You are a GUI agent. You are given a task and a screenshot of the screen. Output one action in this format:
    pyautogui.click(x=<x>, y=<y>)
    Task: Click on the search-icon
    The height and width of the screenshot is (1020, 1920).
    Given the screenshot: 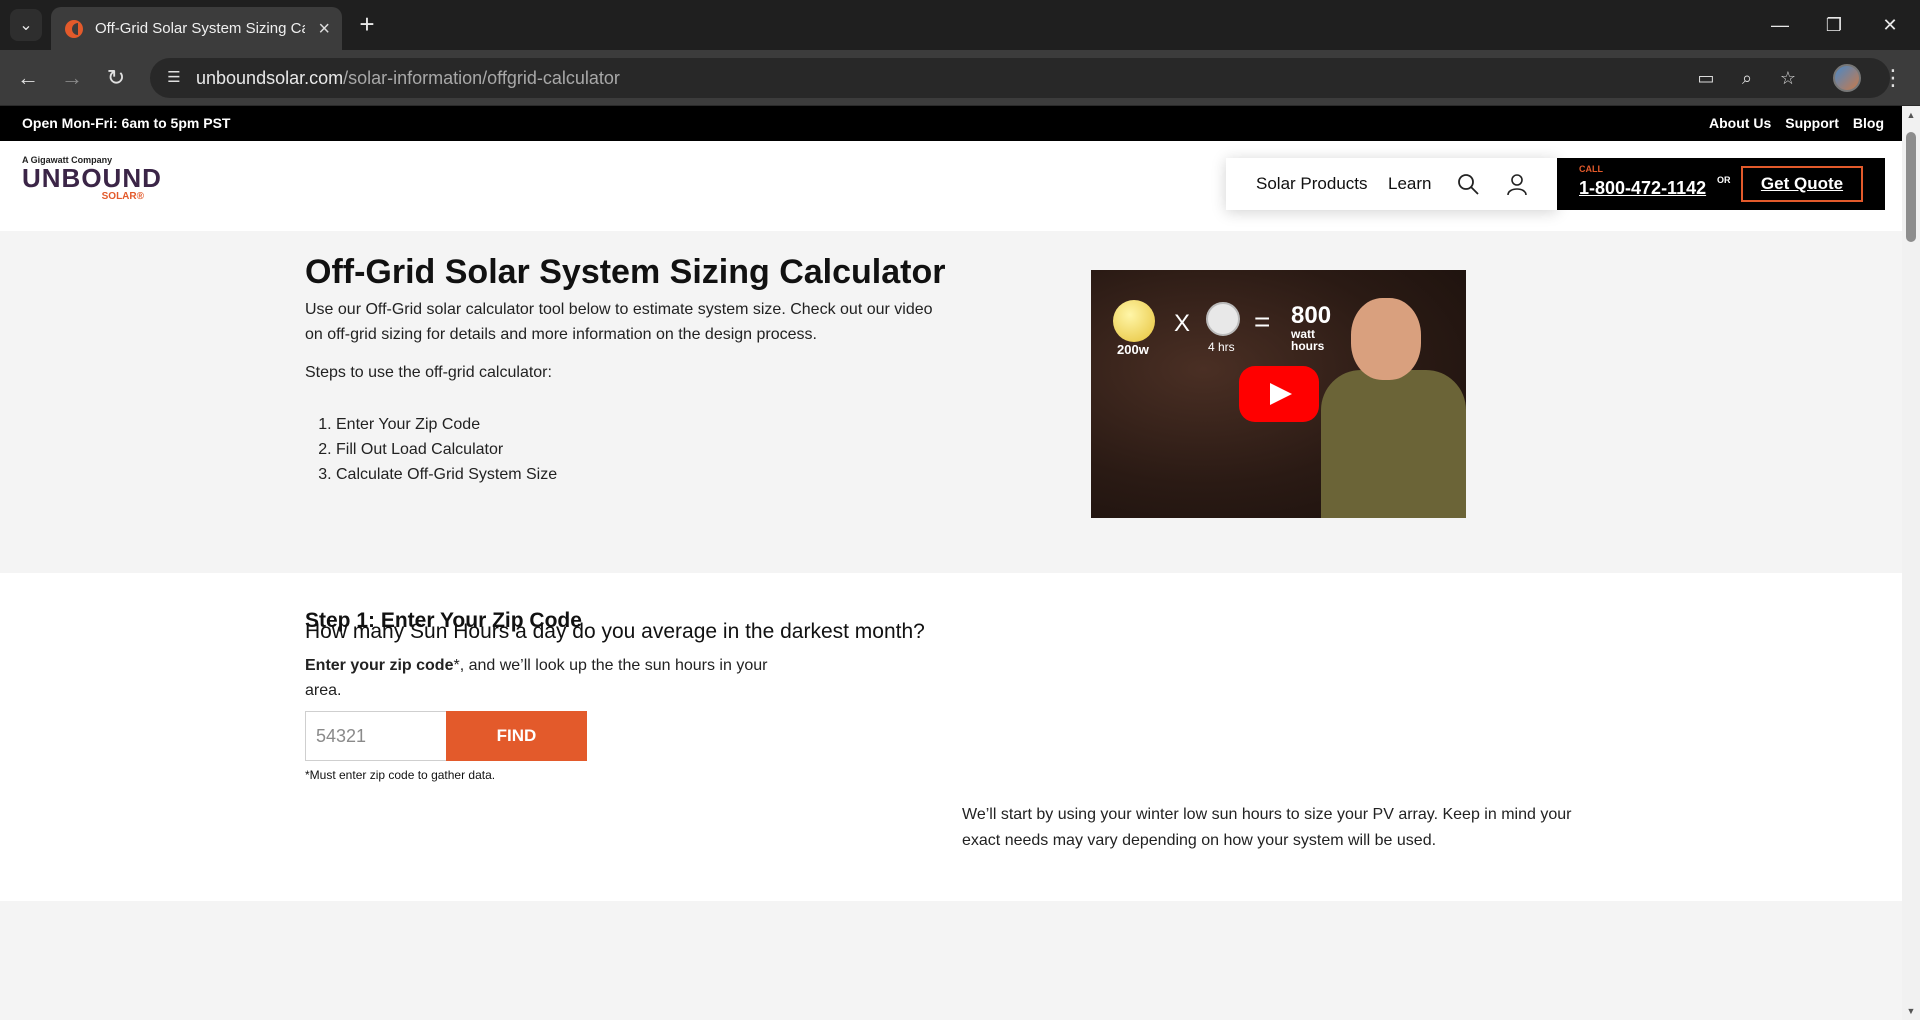 What is the action you would take?
    pyautogui.click(x=1468, y=184)
    